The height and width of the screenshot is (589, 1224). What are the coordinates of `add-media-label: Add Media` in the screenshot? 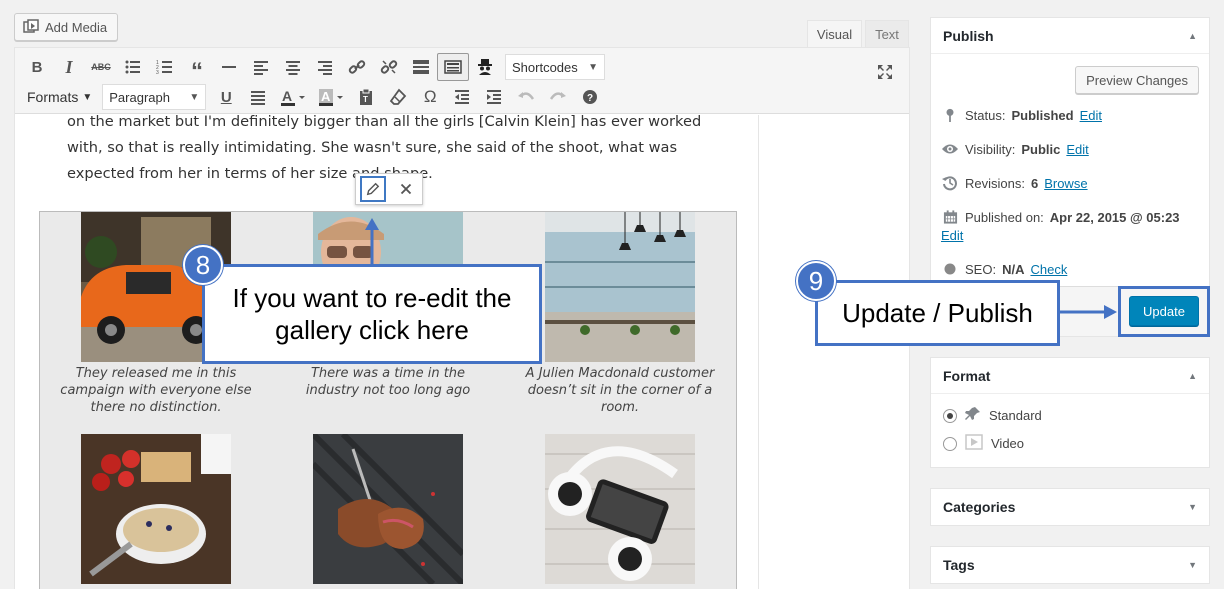 It's located at (76, 27).